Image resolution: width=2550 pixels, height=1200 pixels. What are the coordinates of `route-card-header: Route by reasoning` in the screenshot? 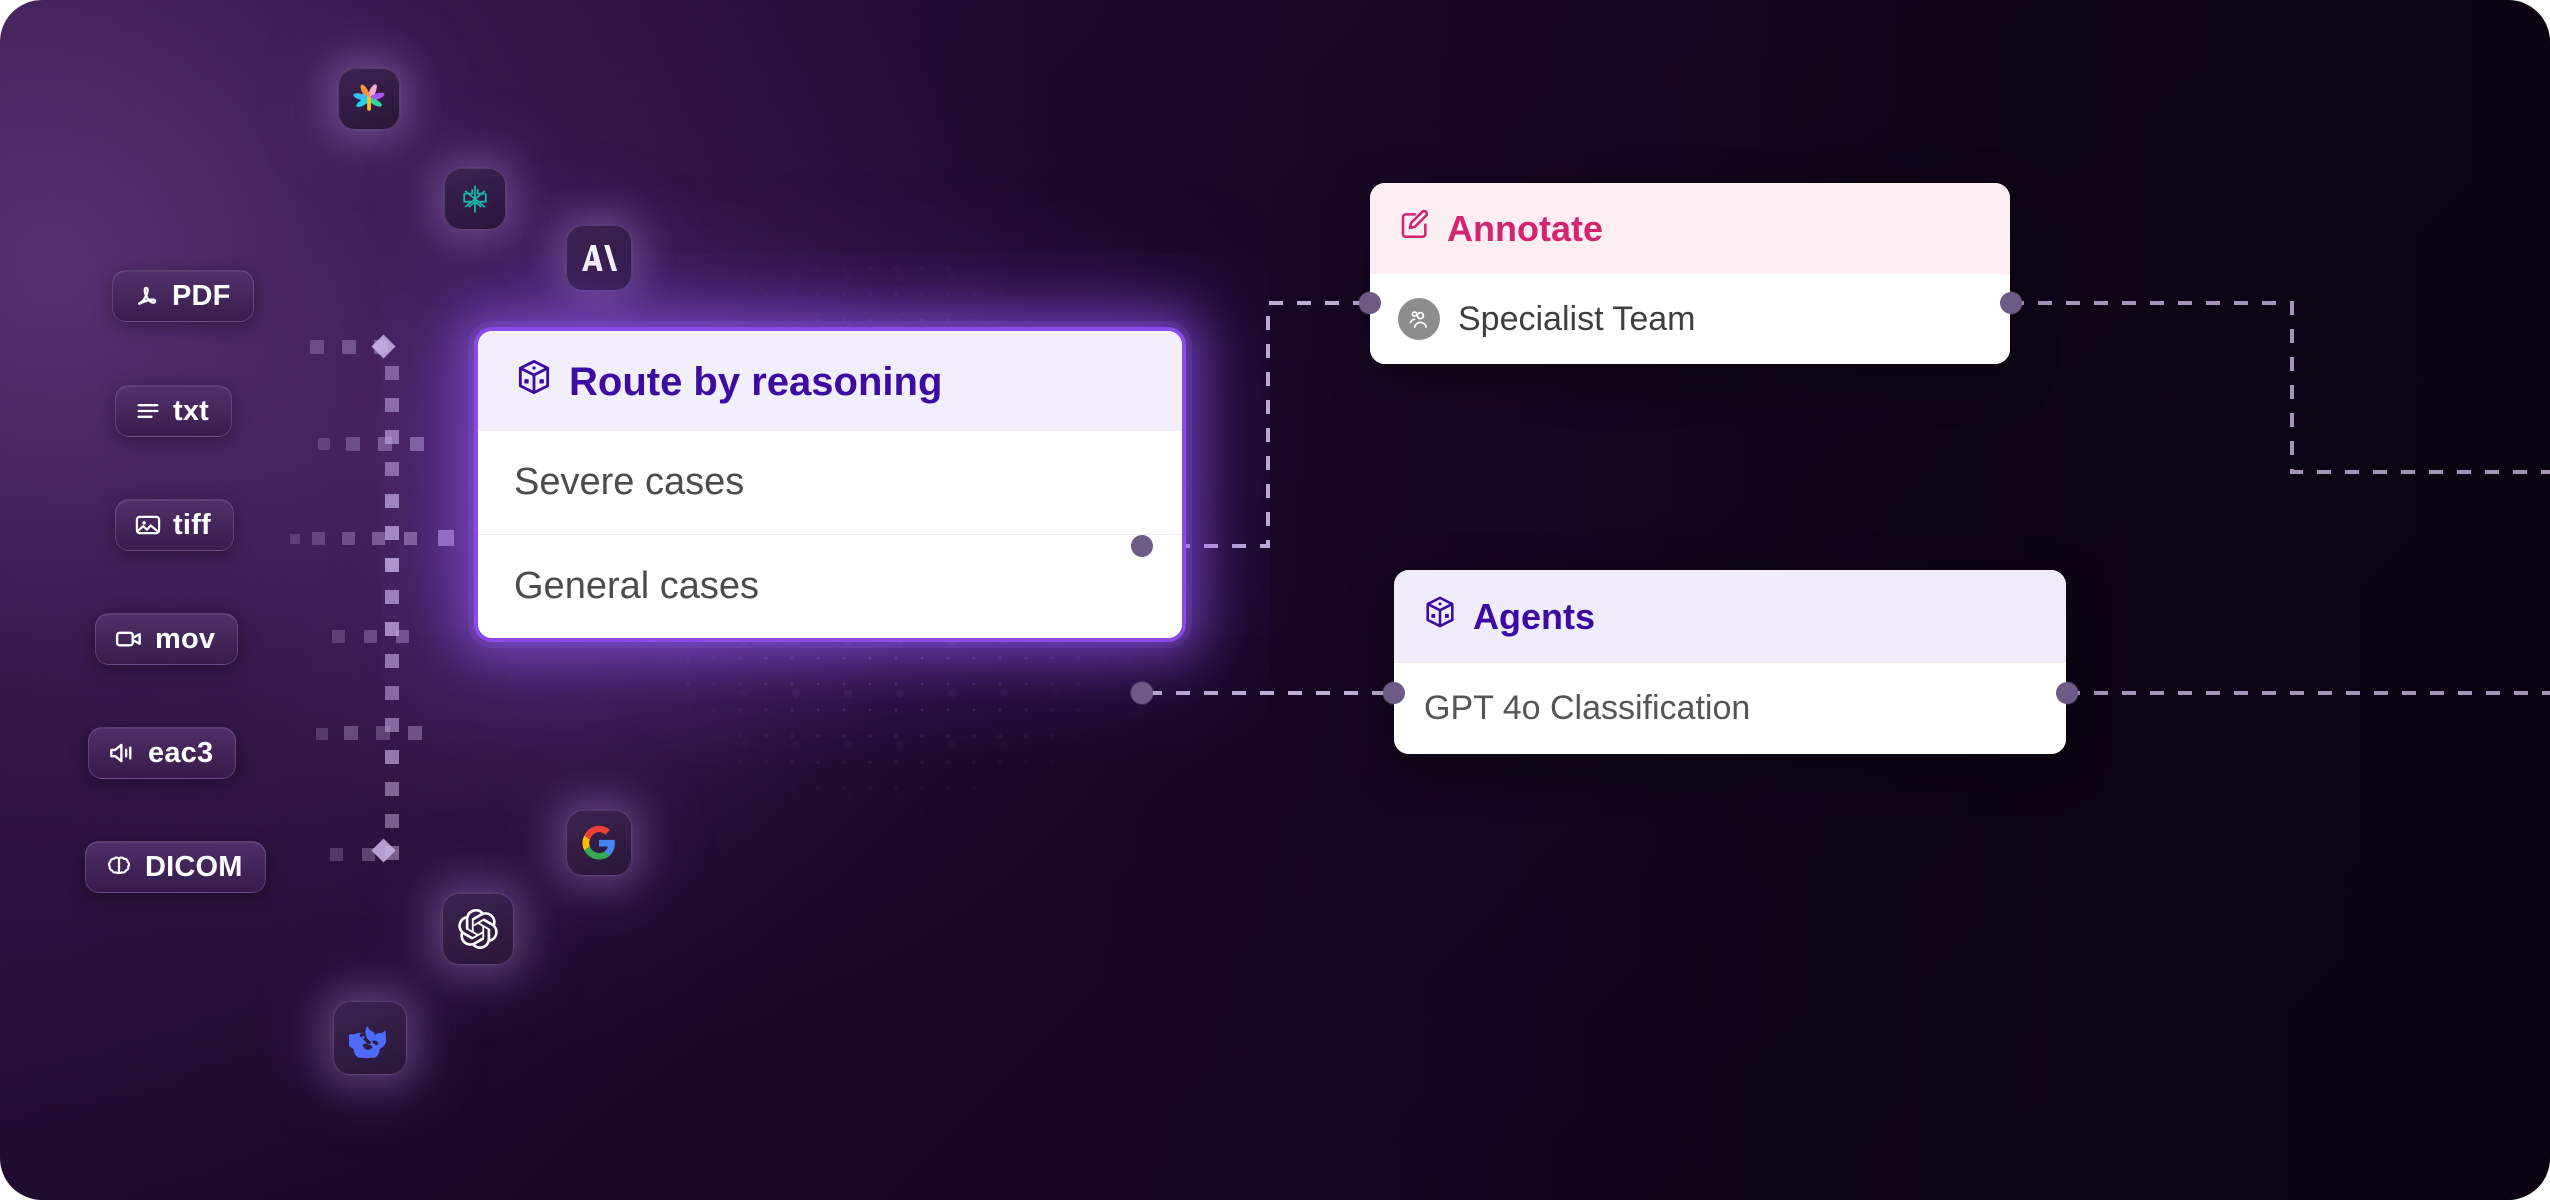 It's located at (830, 381).